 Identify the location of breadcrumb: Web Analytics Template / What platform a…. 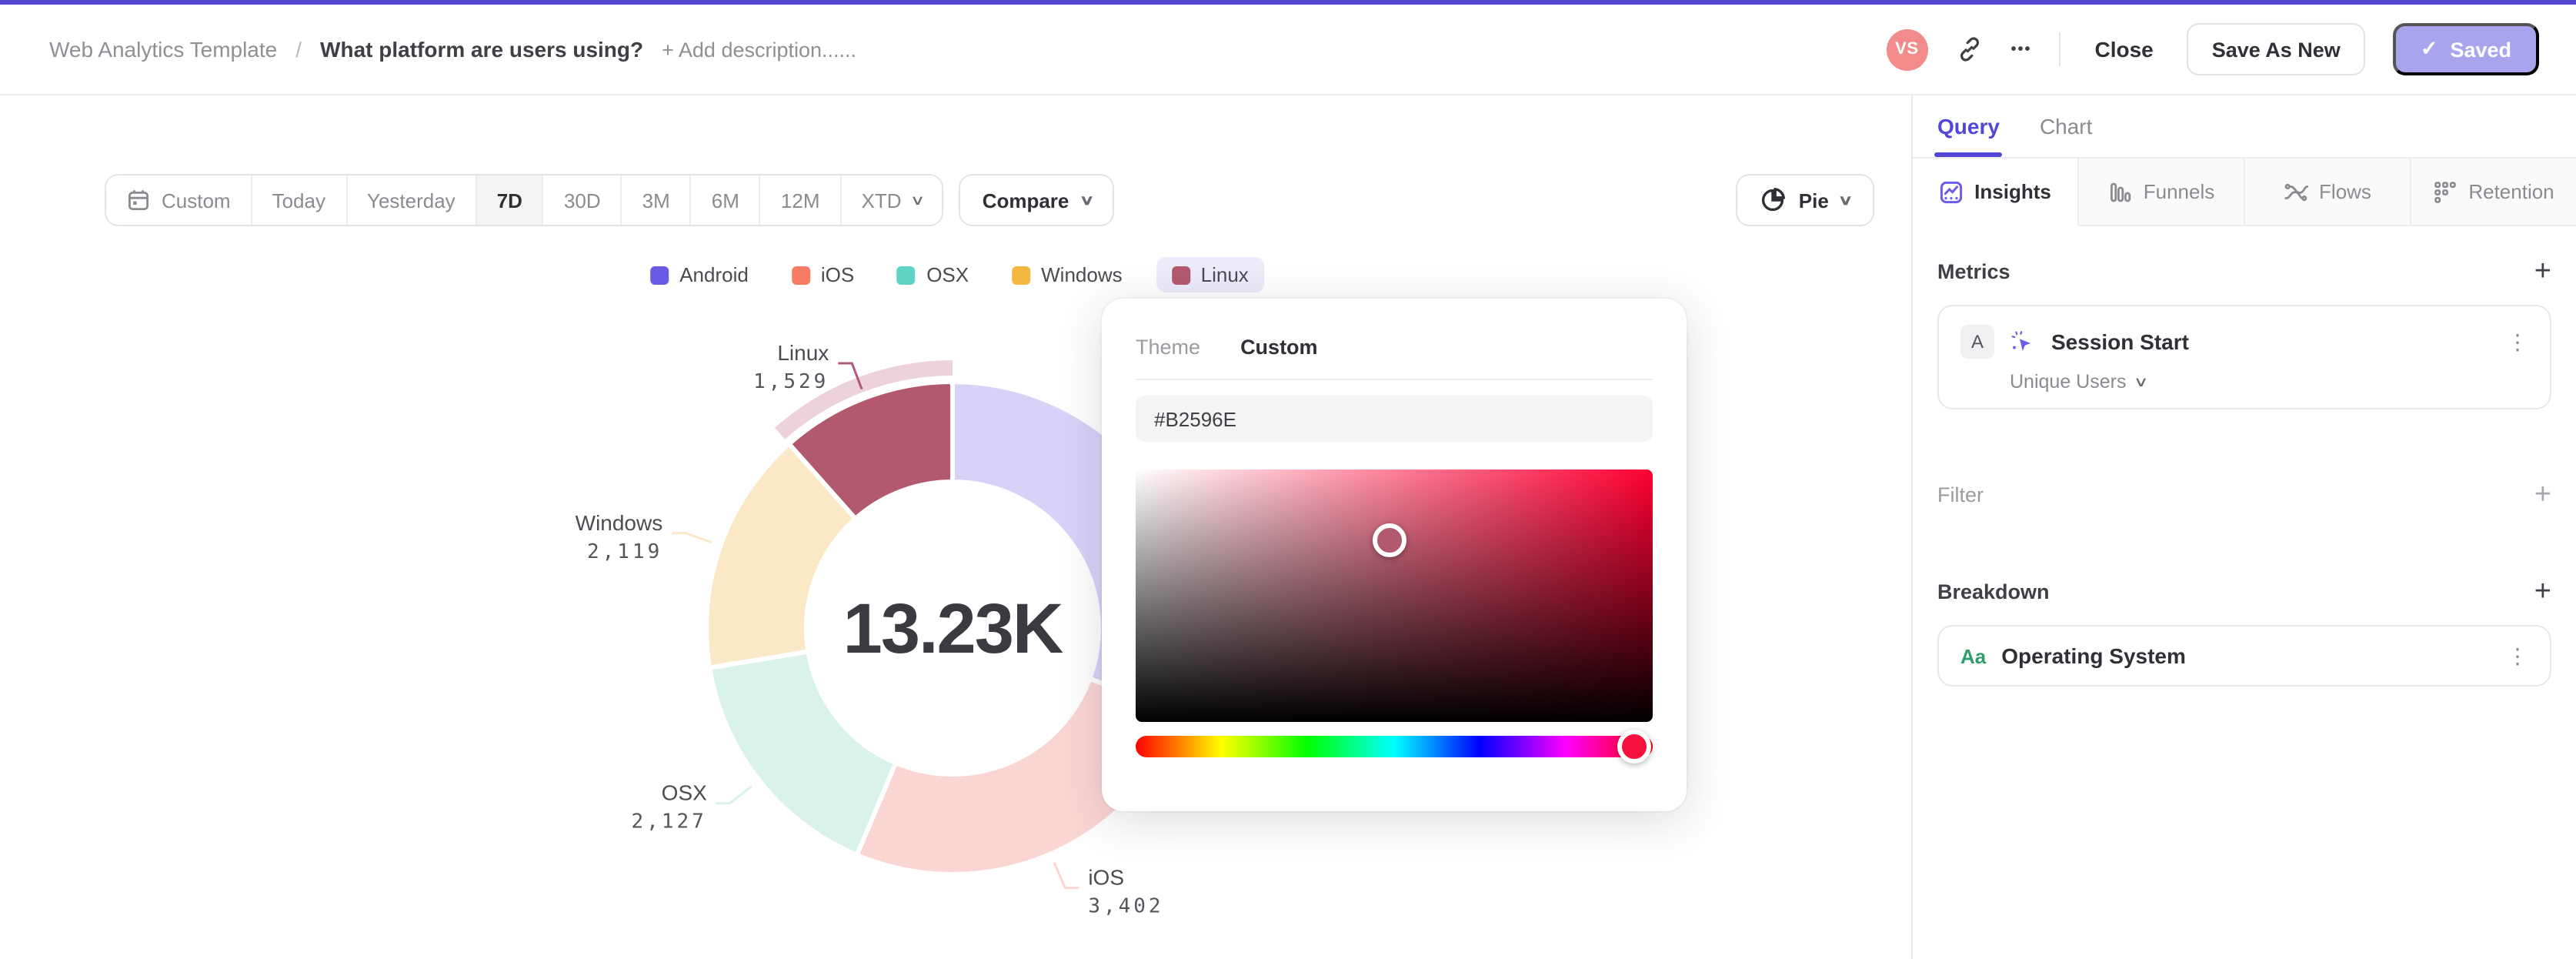
(452, 49).